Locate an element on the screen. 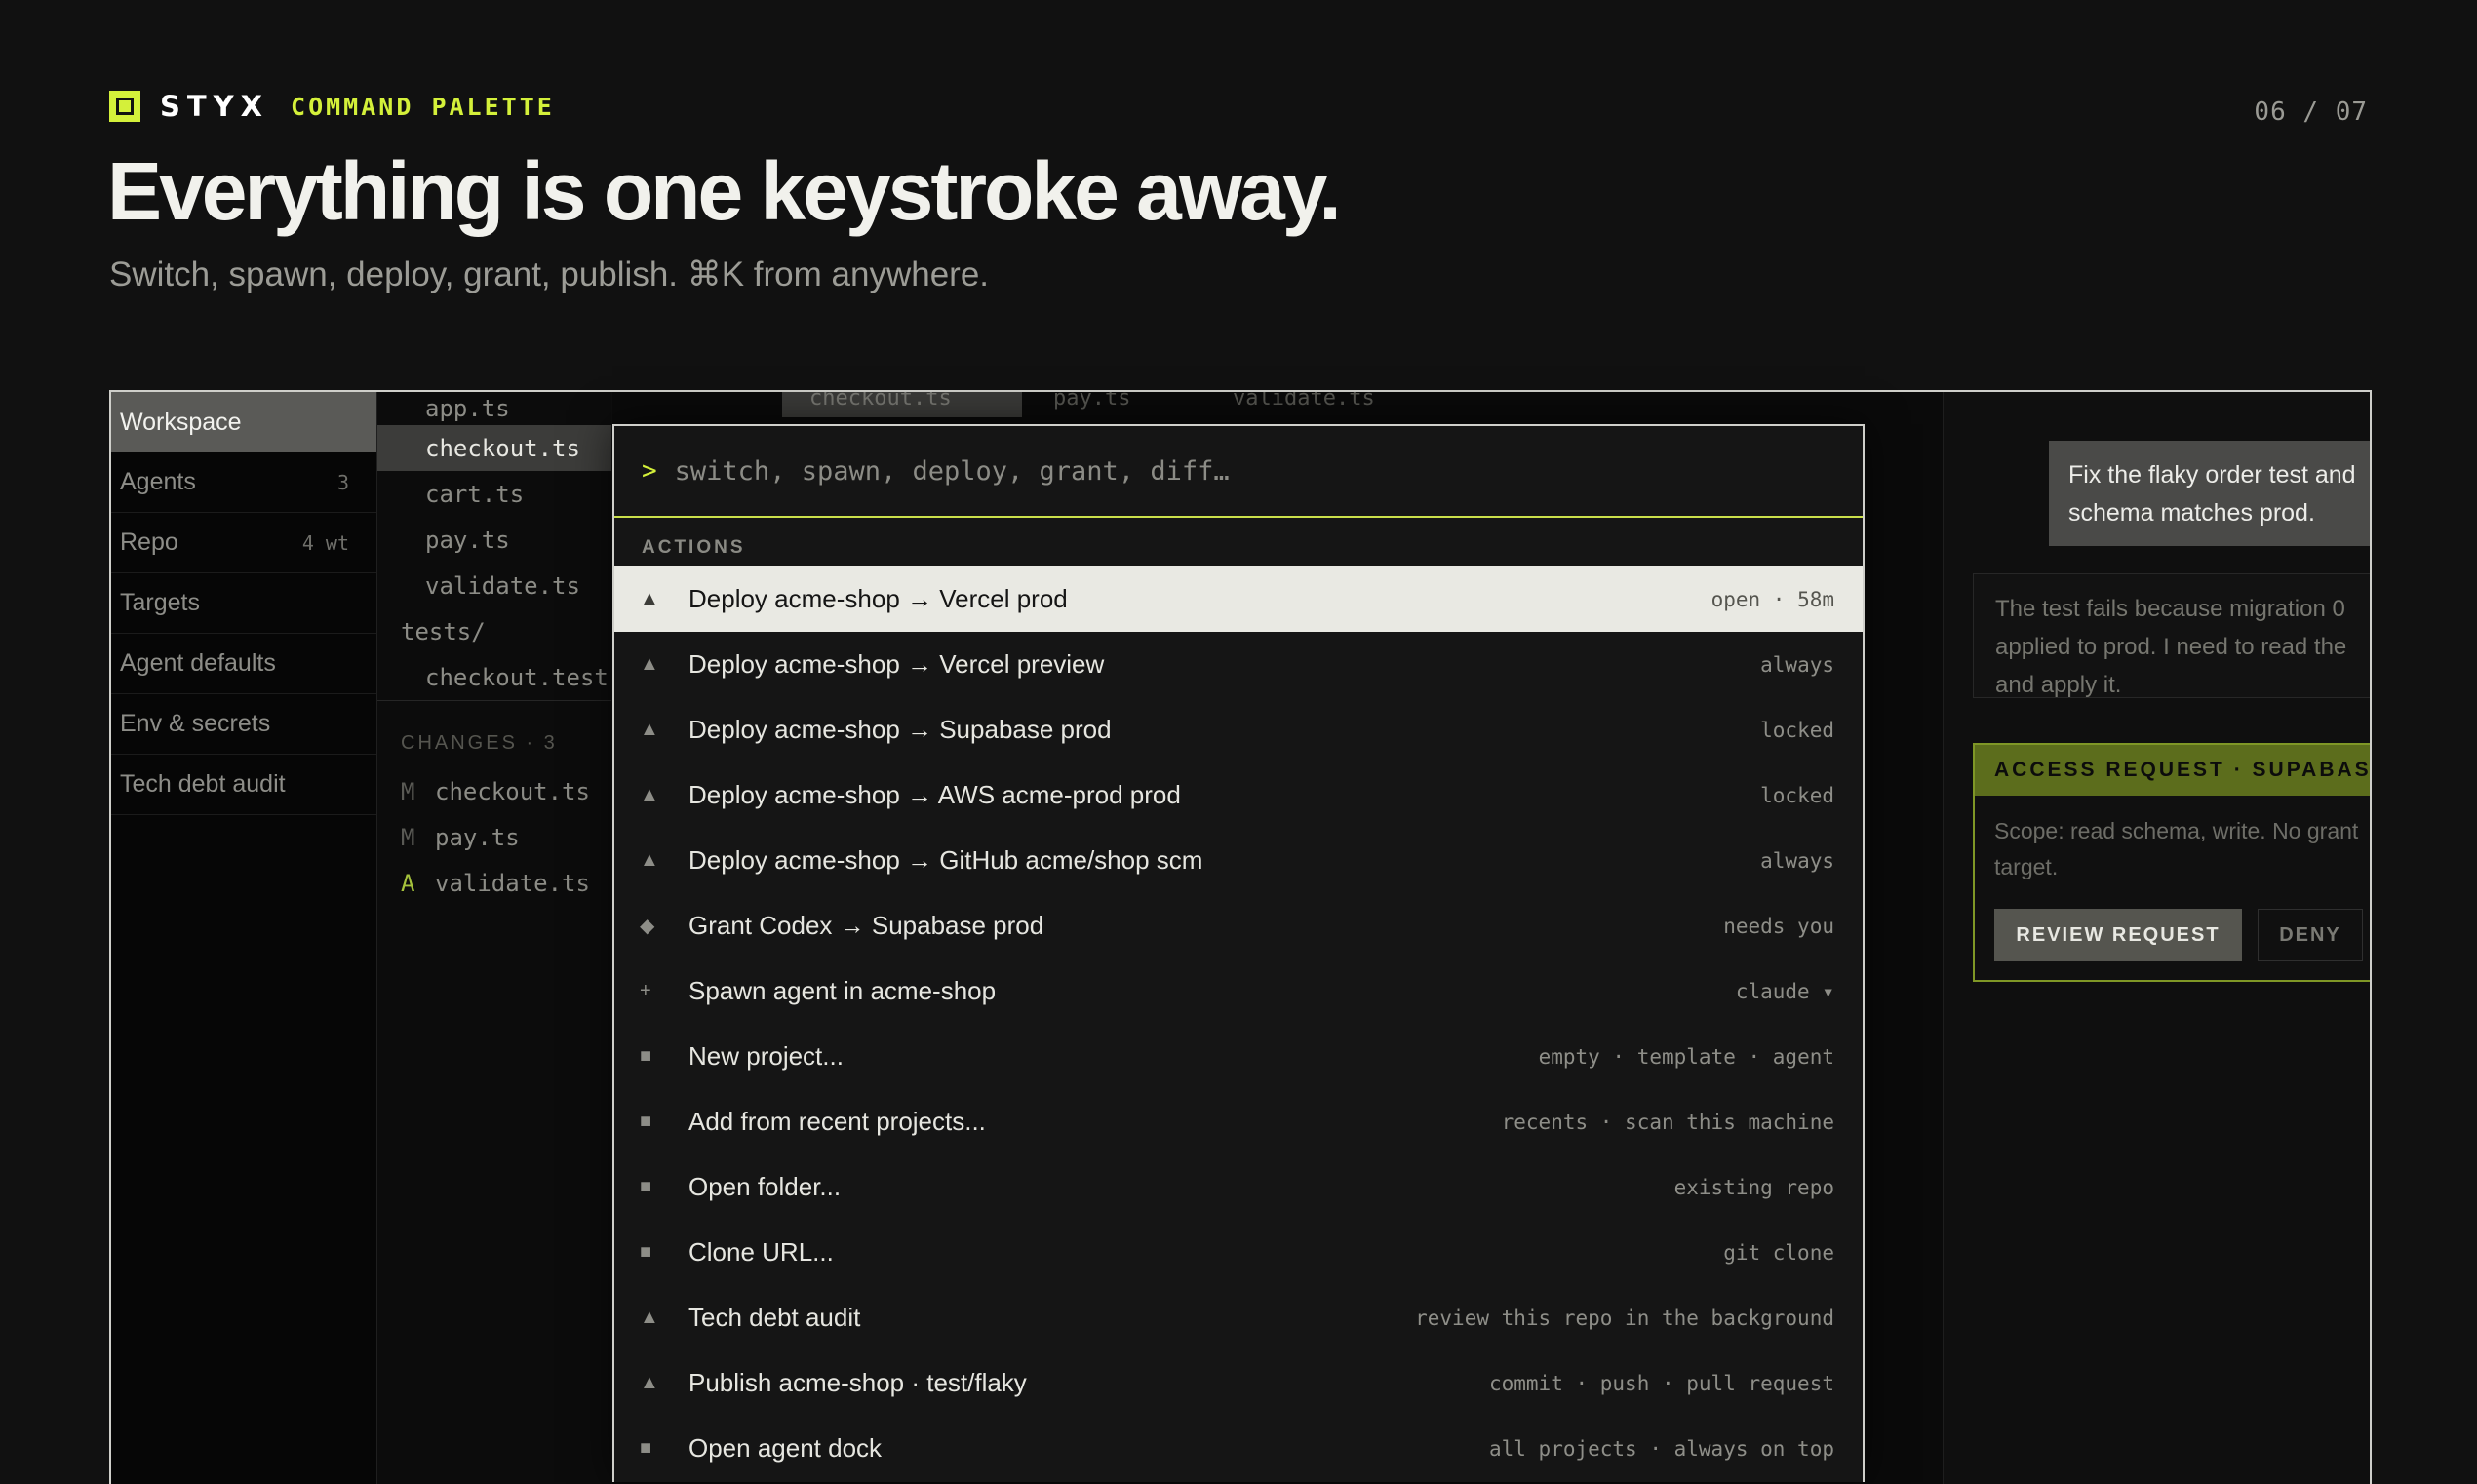 The height and width of the screenshot is (1484, 2477). file-item: cart.ts is located at coordinates (494, 494).